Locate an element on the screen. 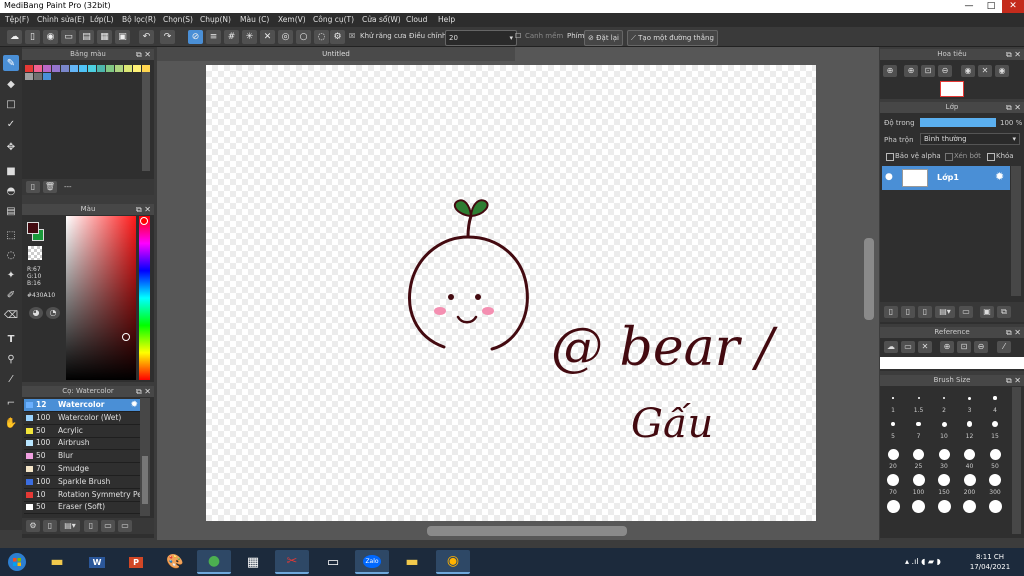  menu-layer: Lớp(L) is located at coordinates (102, 19).